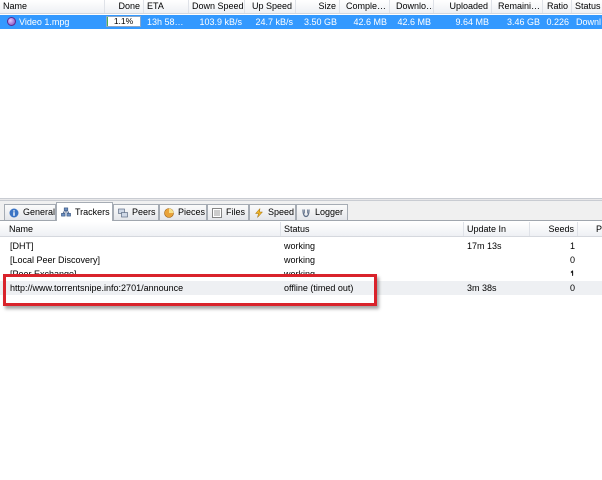 This screenshot has width=602, height=480. What do you see at coordinates (43, 272) in the screenshot?
I see `tracker-name: [Peer Exchange]` at bounding box center [43, 272].